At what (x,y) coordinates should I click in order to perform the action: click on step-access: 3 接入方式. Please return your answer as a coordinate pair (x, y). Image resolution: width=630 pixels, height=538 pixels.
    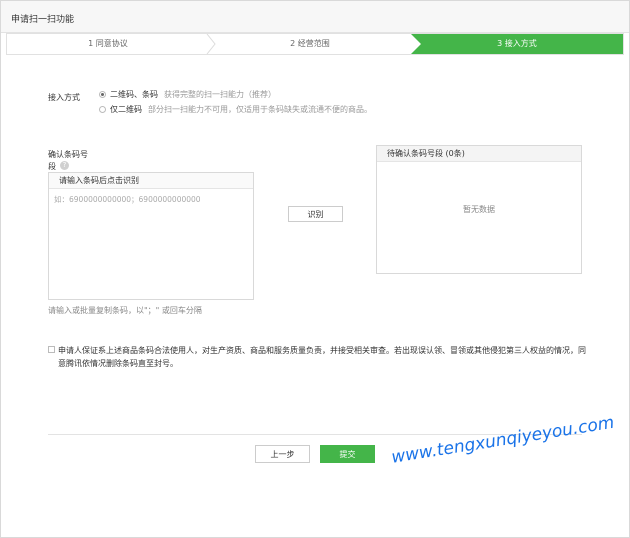
    Looking at the image, I should click on (517, 44).